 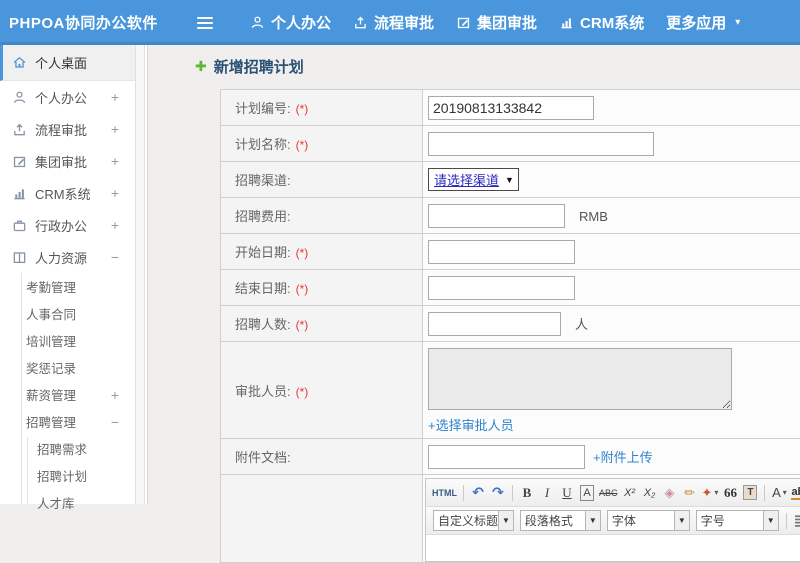 I want to click on form-row-headcount: 招聘人数:(*) 人, so click(x=510, y=324).